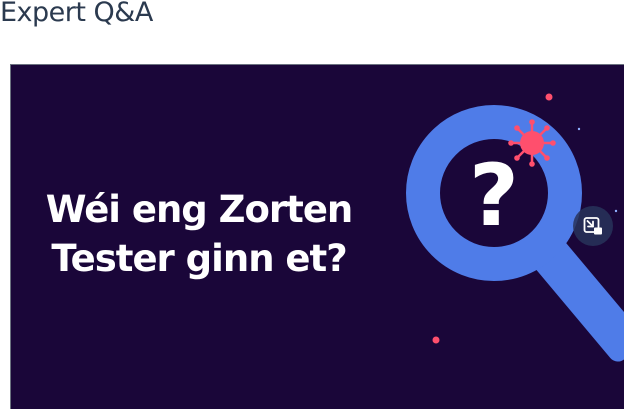 Image resolution: width=624 pixels, height=409 pixels. What do you see at coordinates (532, 143) in the screenshot?
I see `virus-icon` at bounding box center [532, 143].